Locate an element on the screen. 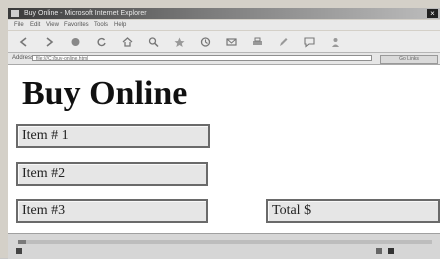 This screenshot has width=440, height=259. messenger-icon is located at coordinates (335, 41).